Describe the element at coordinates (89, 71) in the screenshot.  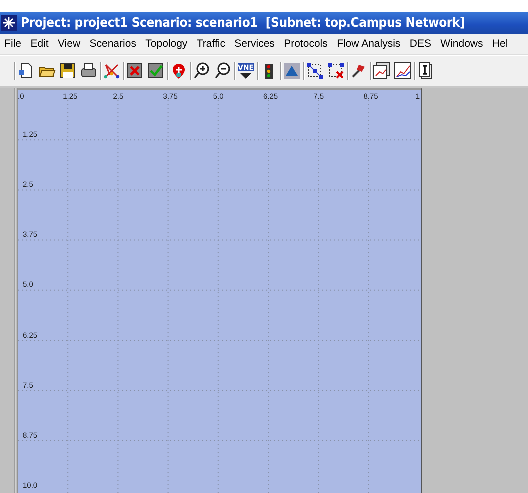
I see `printer-icon` at that location.